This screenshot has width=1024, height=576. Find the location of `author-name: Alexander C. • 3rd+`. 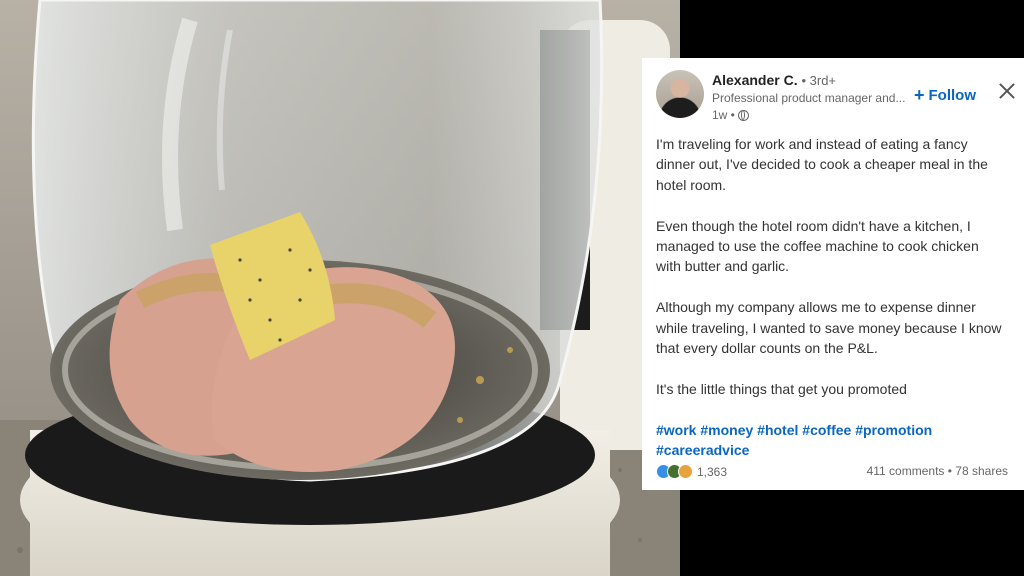

author-name: Alexander C. • 3rd+ is located at coordinates (774, 80).